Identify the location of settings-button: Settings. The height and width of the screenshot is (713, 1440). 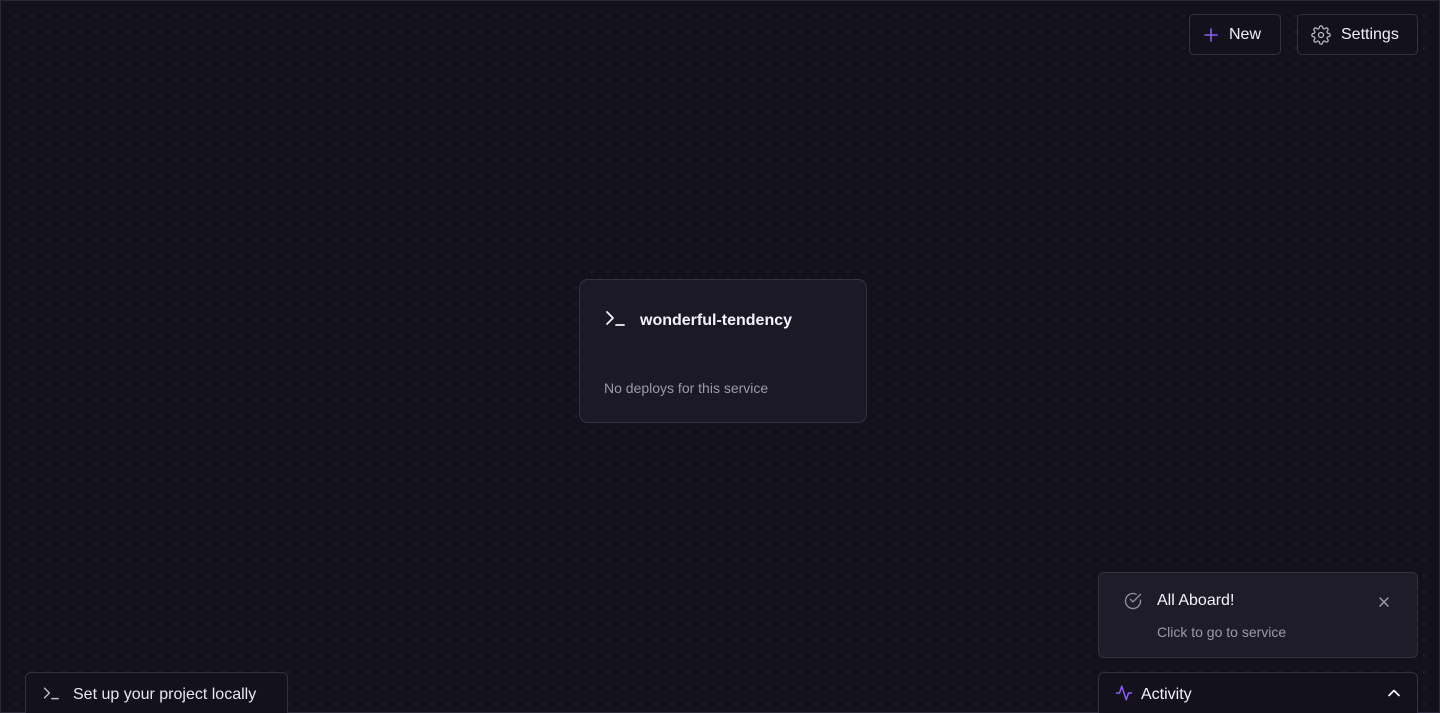
(1357, 34).